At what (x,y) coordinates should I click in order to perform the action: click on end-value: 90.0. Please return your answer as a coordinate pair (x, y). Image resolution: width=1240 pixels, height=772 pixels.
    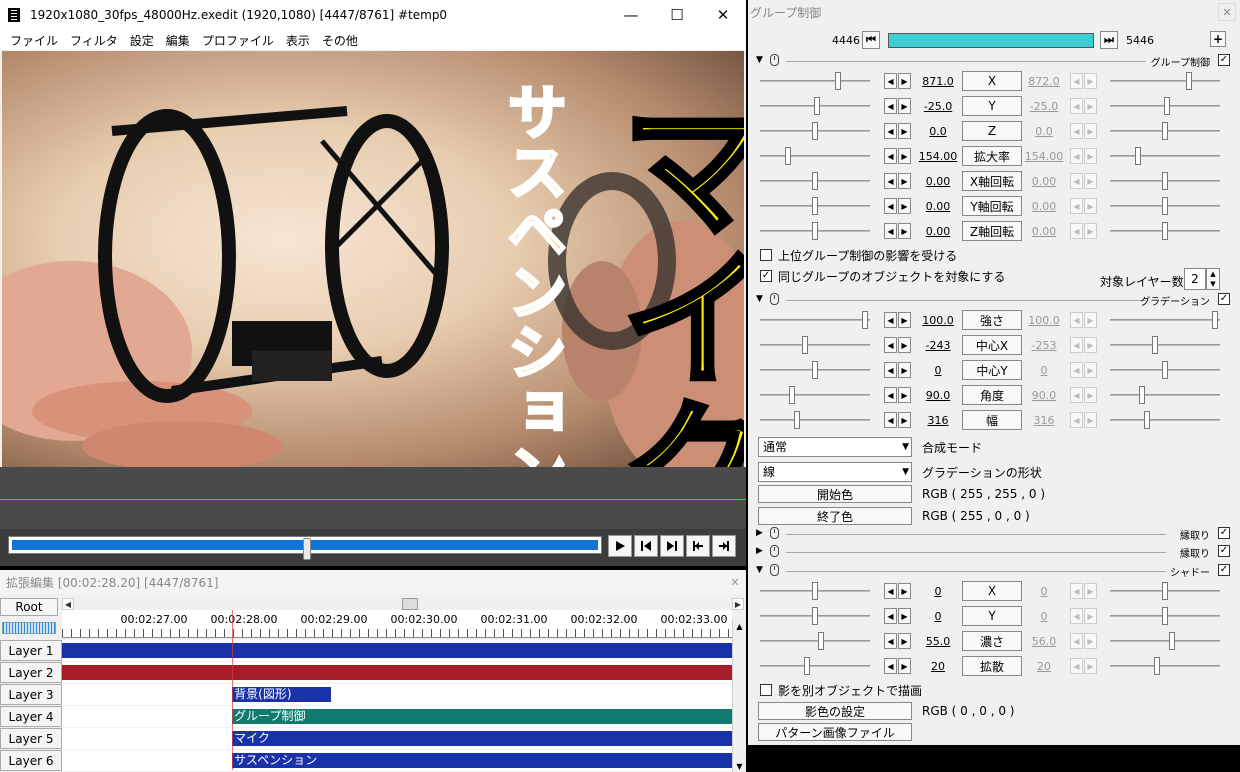
    Looking at the image, I should click on (1044, 395).